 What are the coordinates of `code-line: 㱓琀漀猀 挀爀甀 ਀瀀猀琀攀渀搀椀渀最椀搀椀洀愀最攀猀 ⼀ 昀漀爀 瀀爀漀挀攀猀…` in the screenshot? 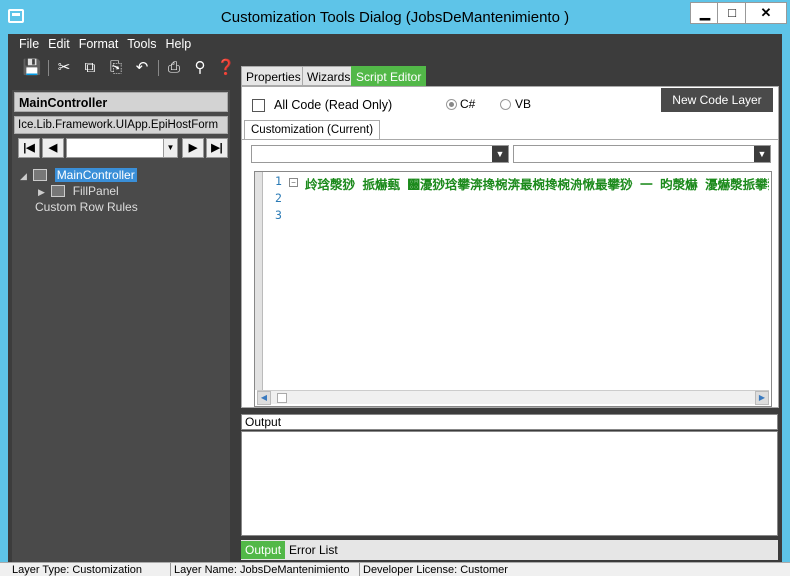 It's located at (537, 183).